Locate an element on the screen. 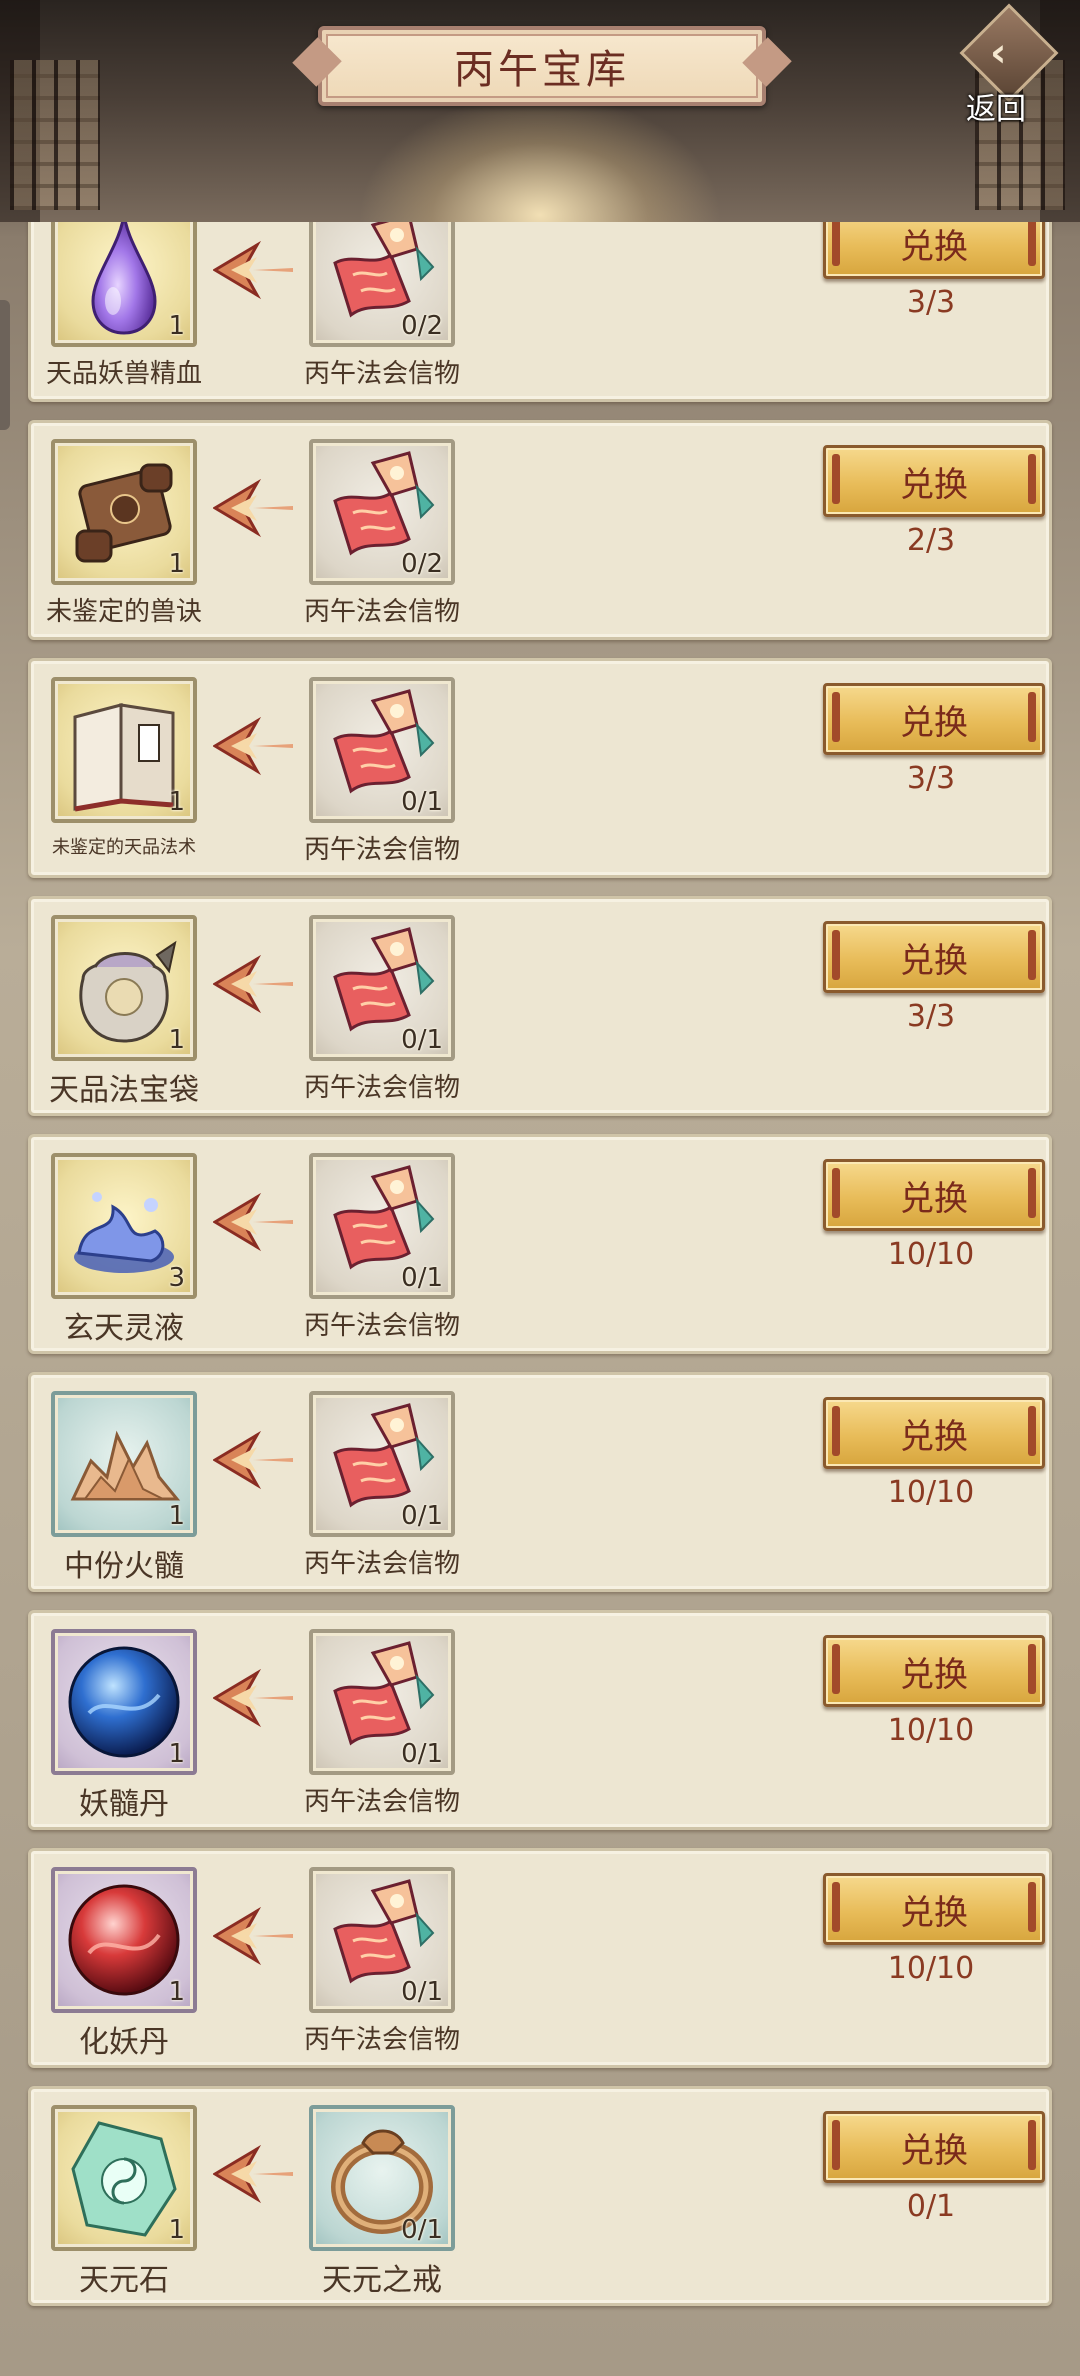  exchange-row: 1 0/1 妖髓丹 丙午法会信物 兑换 10/10 is located at coordinates (540, 1720).